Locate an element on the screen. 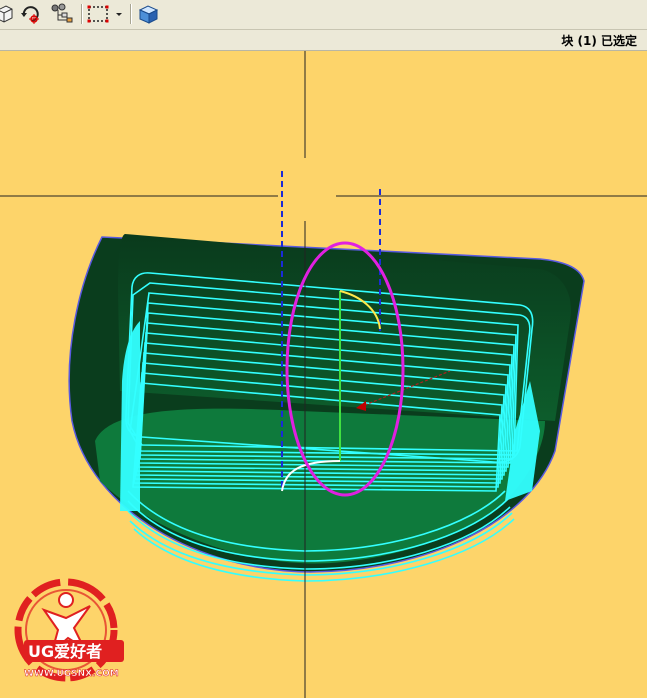  dropdown-arrow-icon is located at coordinates (119, 14).